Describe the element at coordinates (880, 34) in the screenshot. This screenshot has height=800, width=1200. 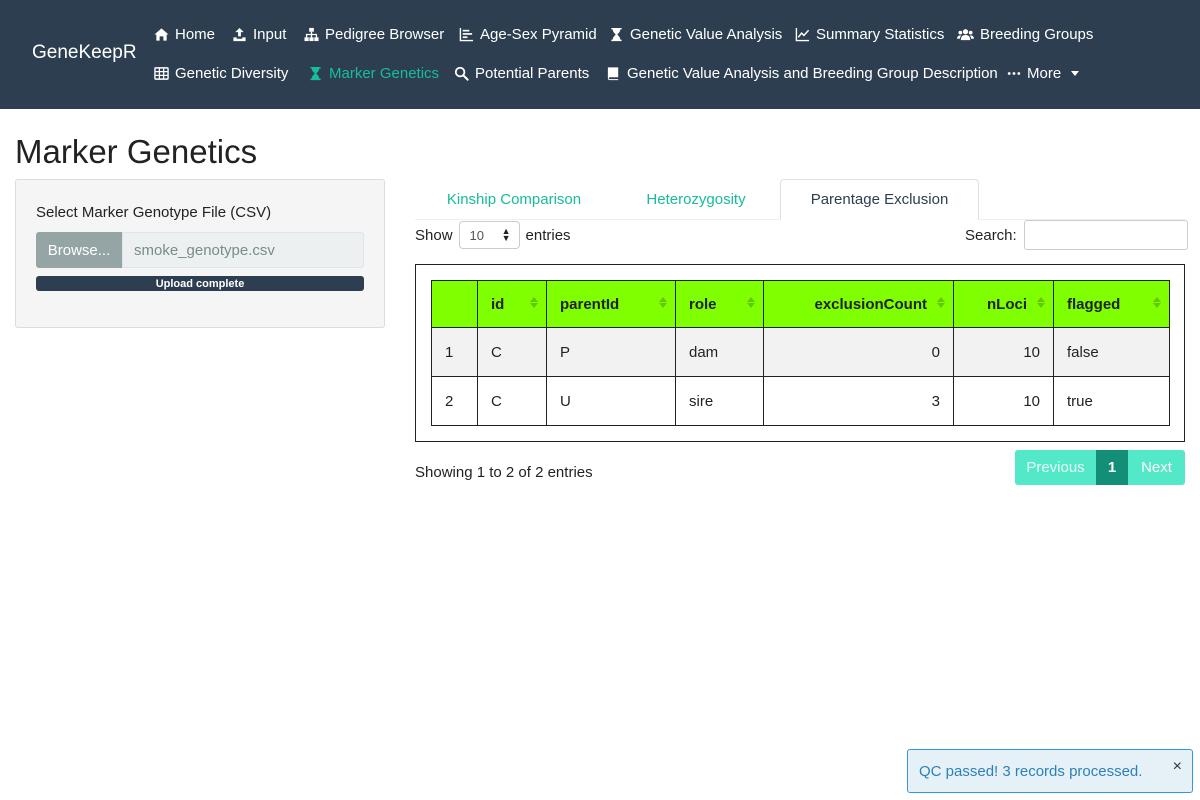
I see `nav-summary-statistics-label: Summary Statistics` at that location.